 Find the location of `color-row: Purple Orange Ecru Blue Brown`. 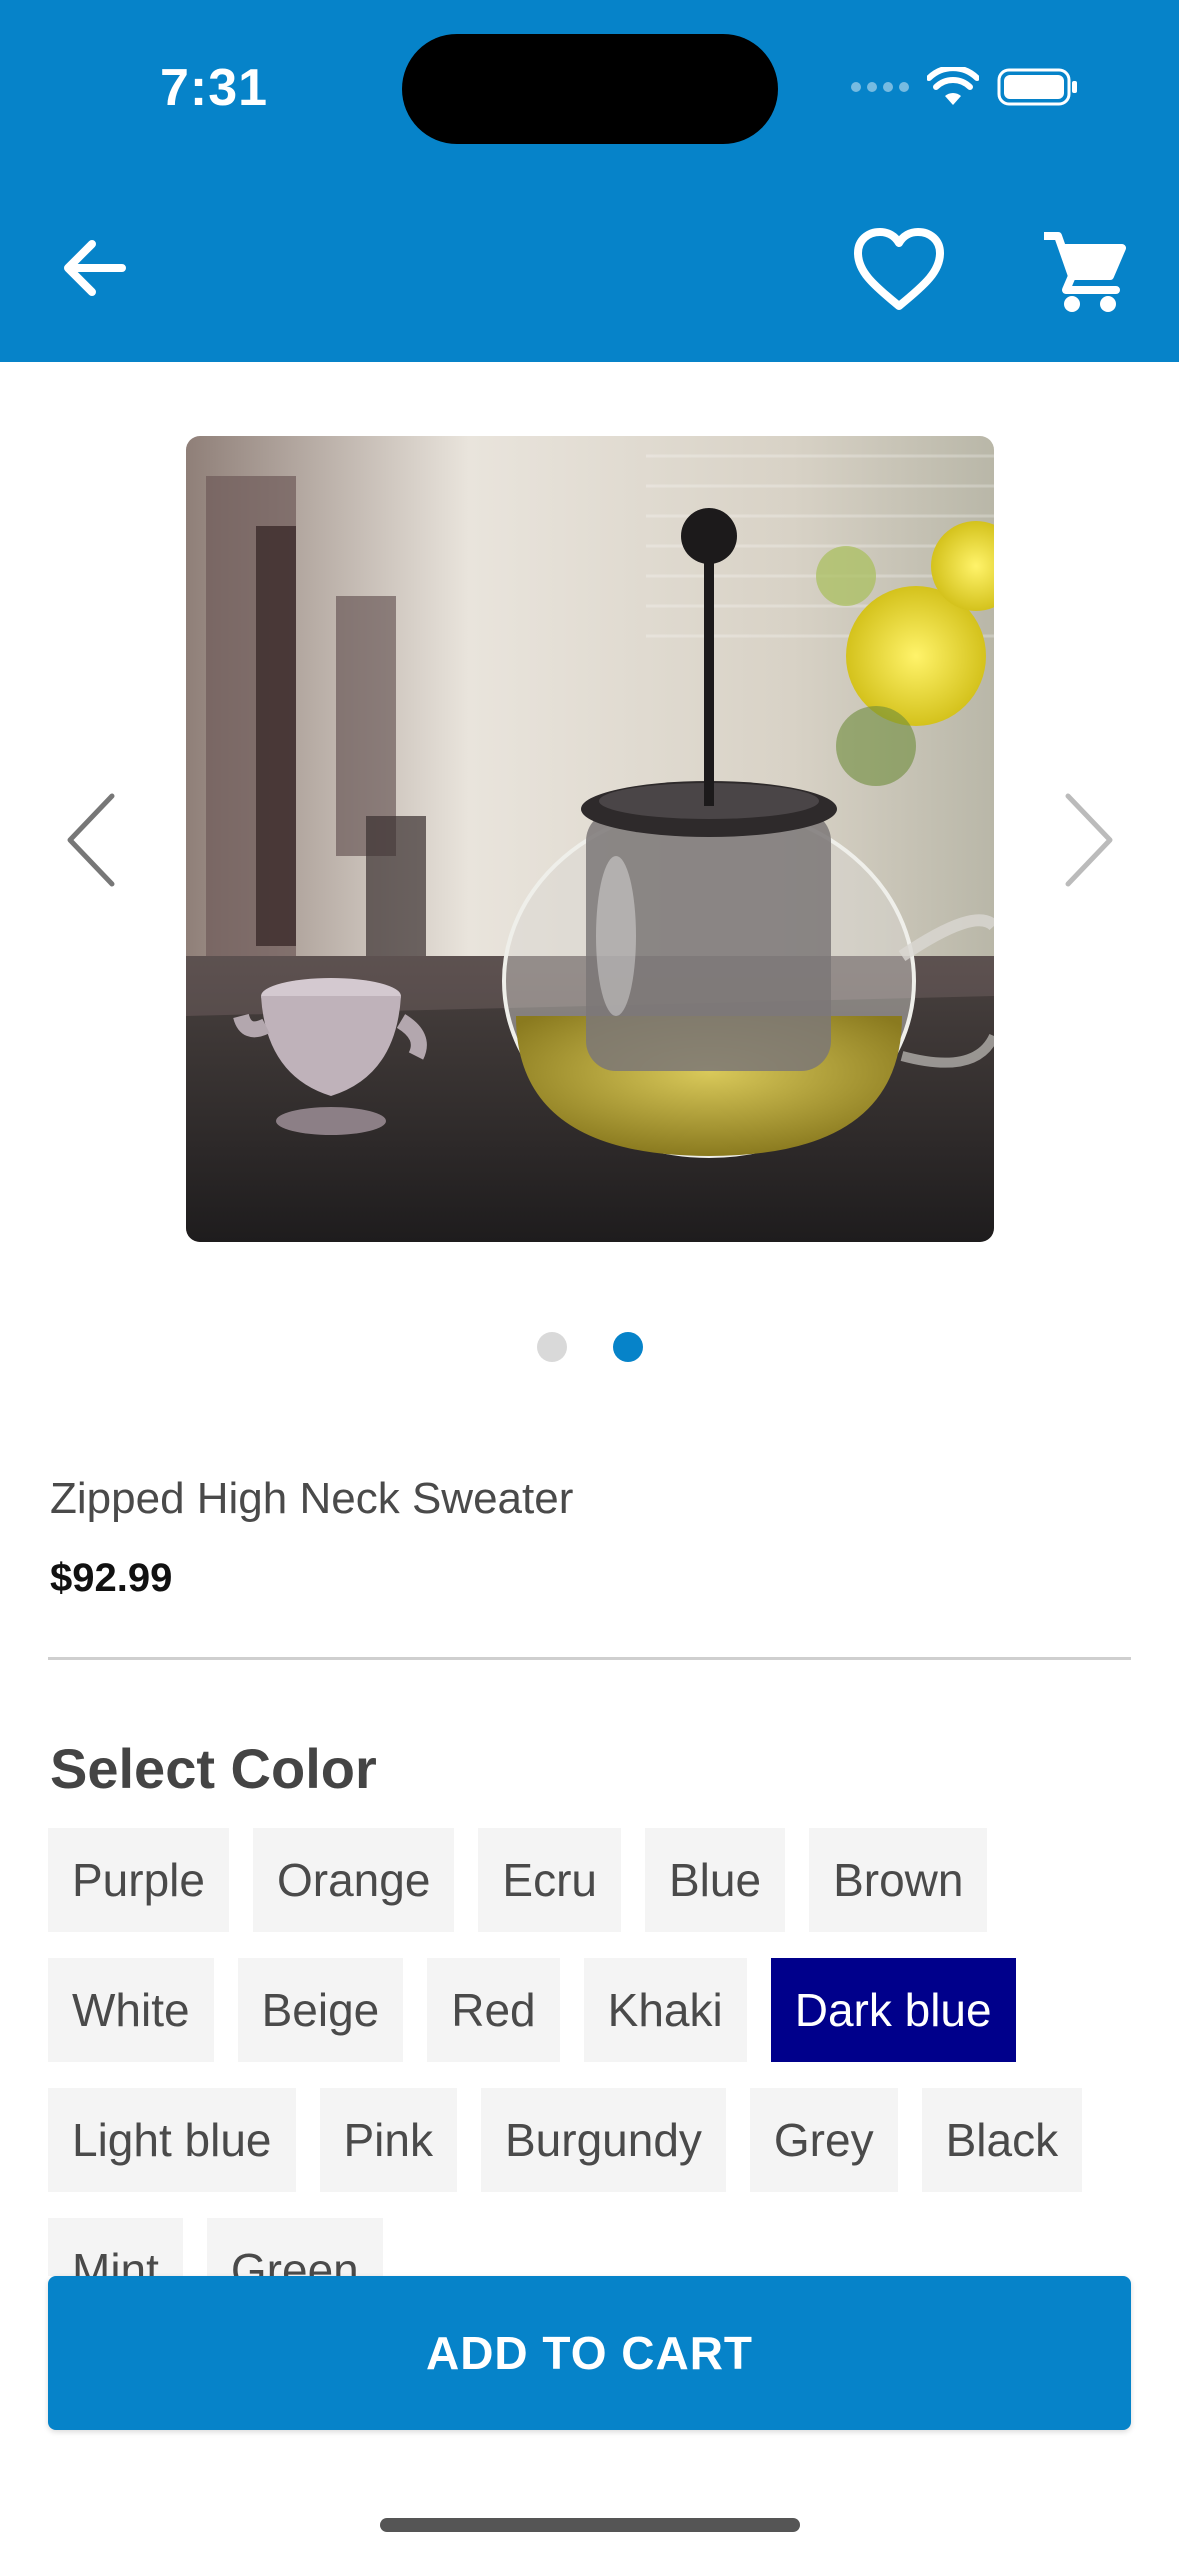

color-row: Purple Orange Ecru Blue Brown is located at coordinates (598, 1880).